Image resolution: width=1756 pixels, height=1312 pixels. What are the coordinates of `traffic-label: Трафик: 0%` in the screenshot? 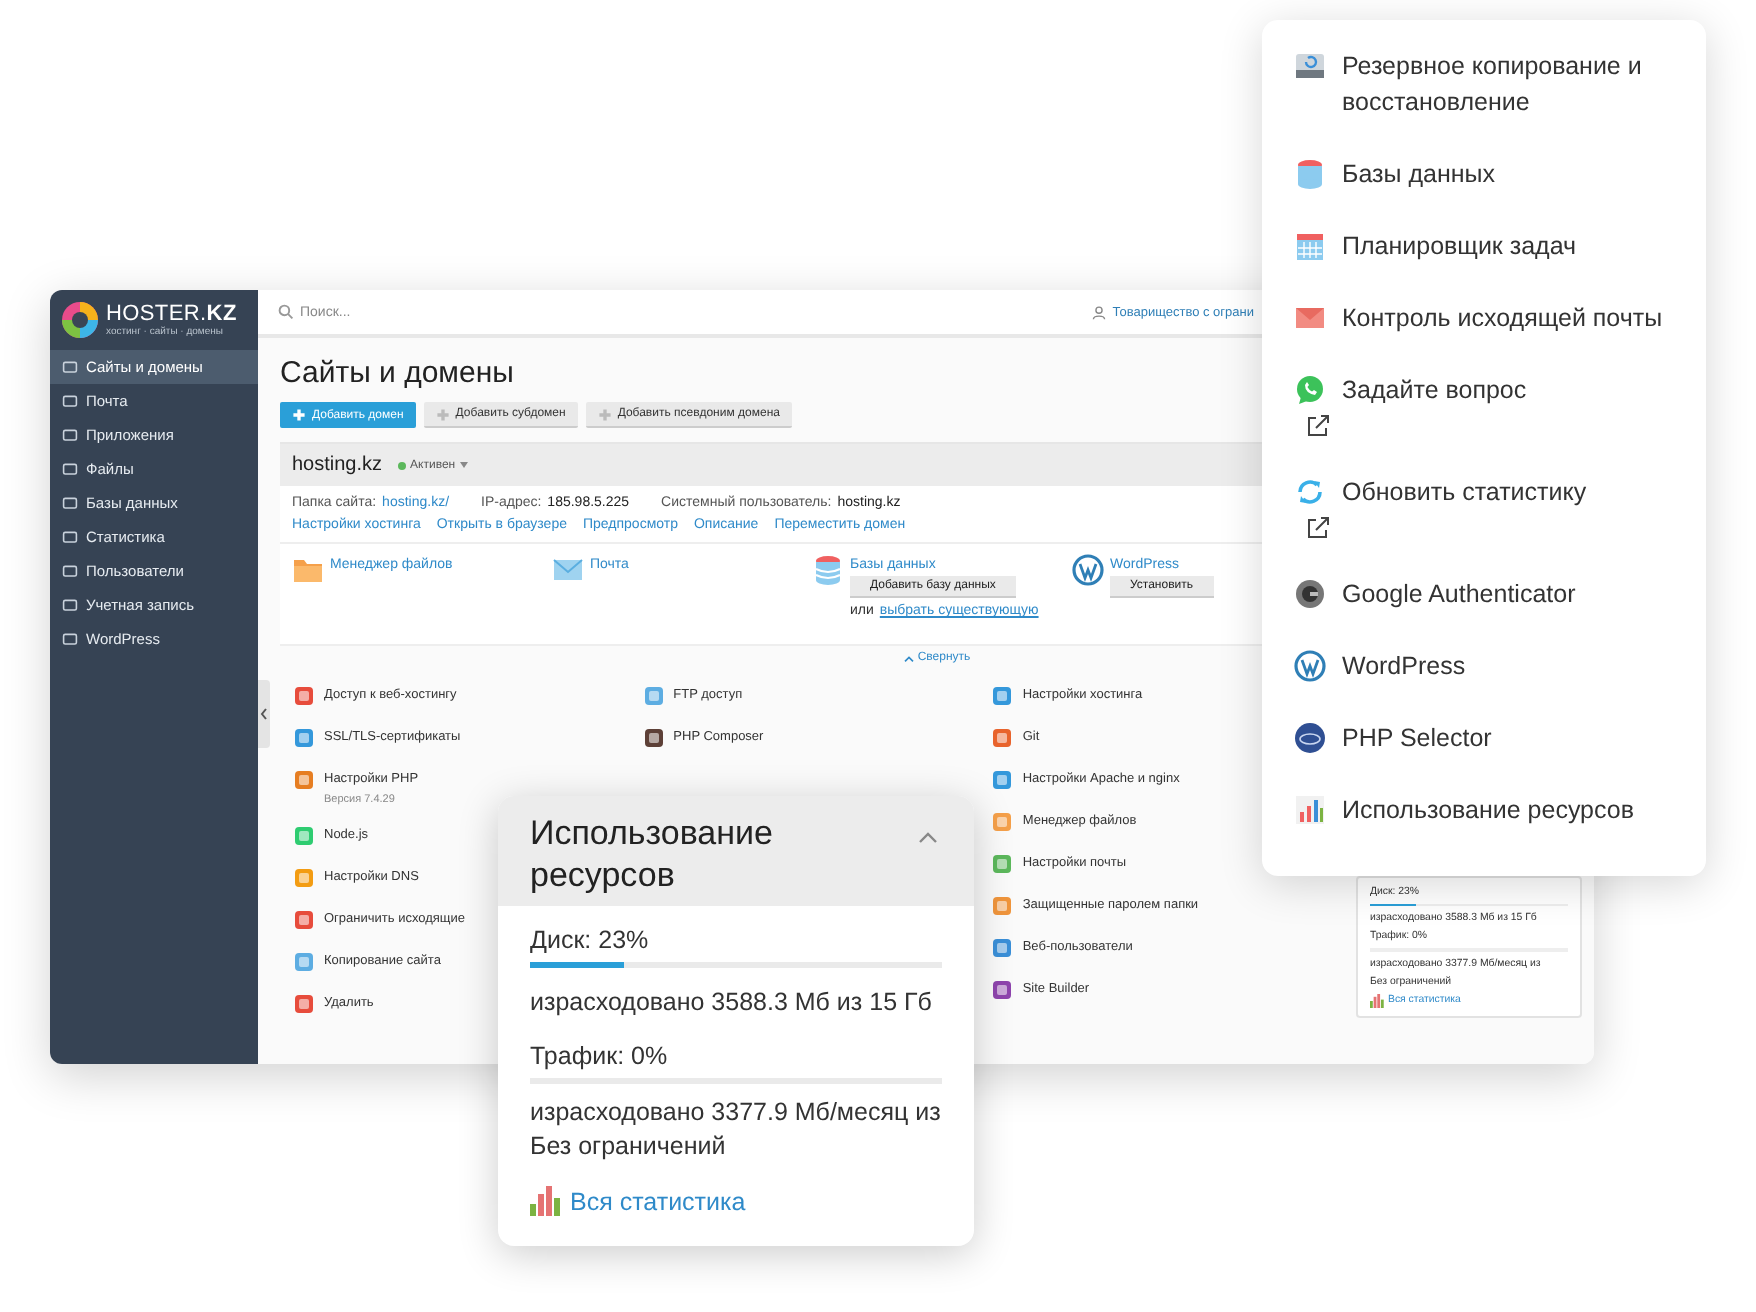 It's located at (600, 1056).